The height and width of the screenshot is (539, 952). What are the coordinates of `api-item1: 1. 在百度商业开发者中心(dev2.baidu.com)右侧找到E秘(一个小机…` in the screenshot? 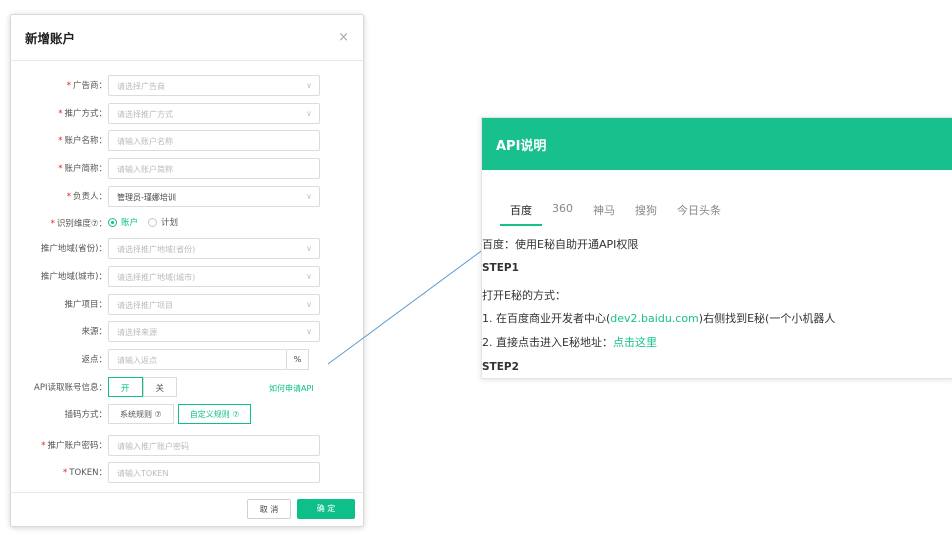 It's located at (659, 318).